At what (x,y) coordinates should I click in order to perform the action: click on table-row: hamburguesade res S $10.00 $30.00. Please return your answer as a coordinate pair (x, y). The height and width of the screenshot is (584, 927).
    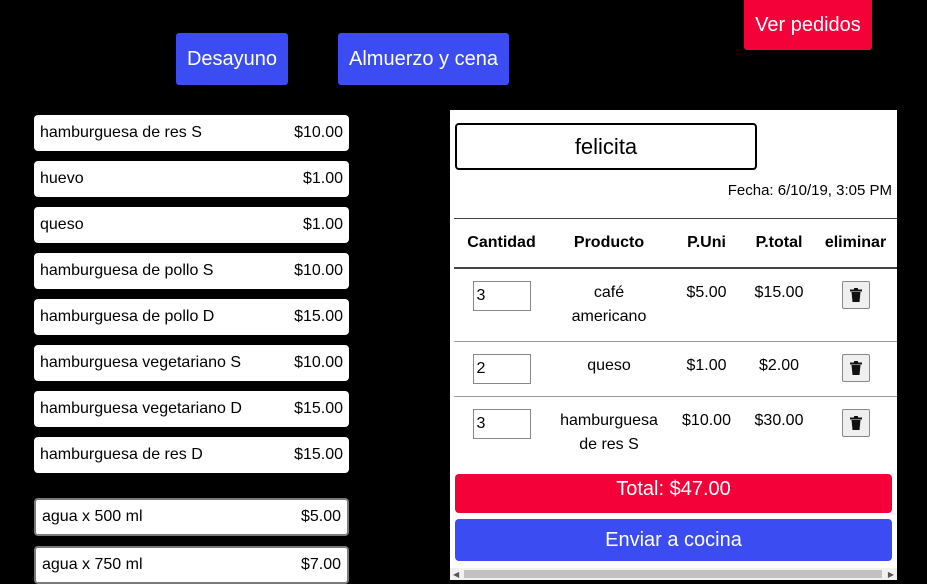
    Looking at the image, I should click on (675, 431).